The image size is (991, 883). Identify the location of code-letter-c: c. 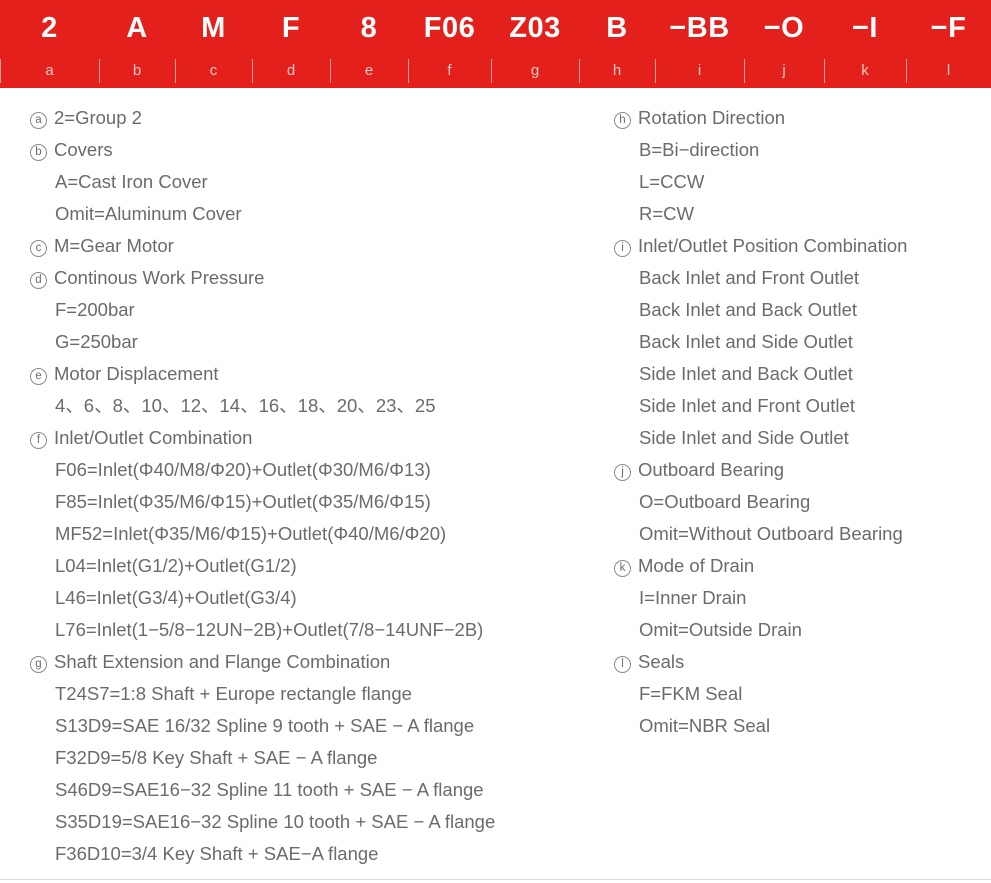
(213, 71).